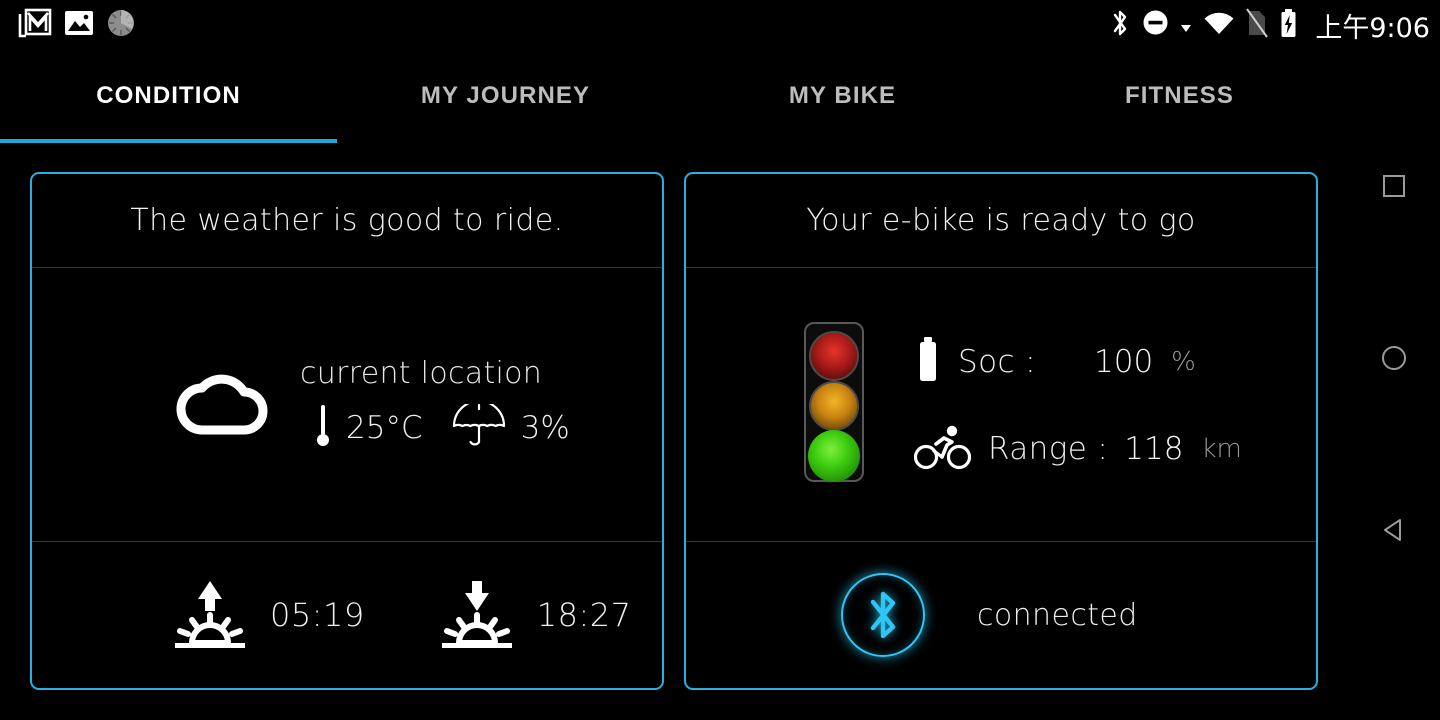  Describe the element at coordinates (35, 25) in the screenshot. I see `gmail-icon` at that location.